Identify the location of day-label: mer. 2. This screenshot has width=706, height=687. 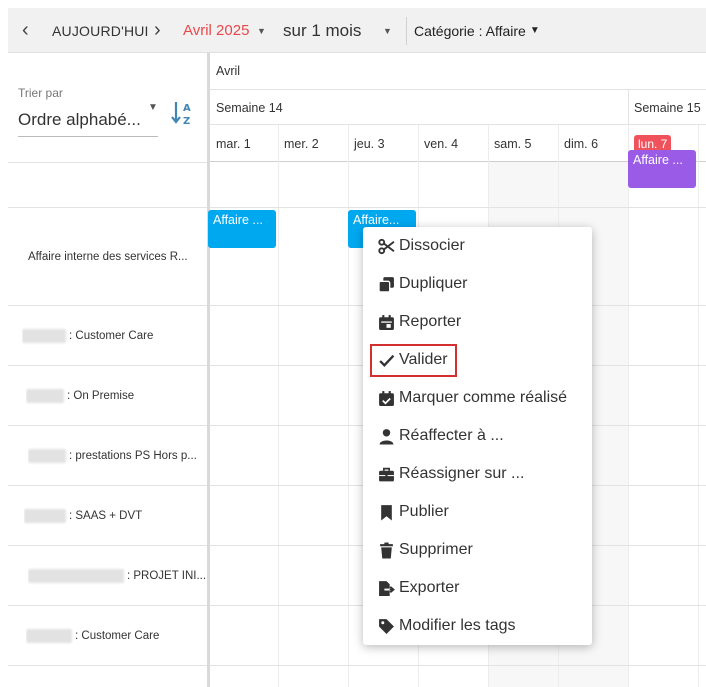
(301, 143).